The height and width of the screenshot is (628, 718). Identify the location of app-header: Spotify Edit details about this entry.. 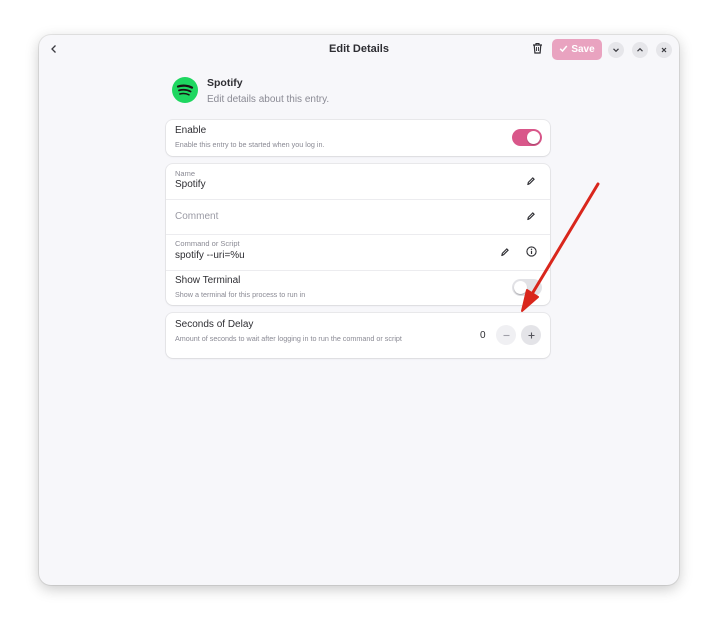
(362, 93).